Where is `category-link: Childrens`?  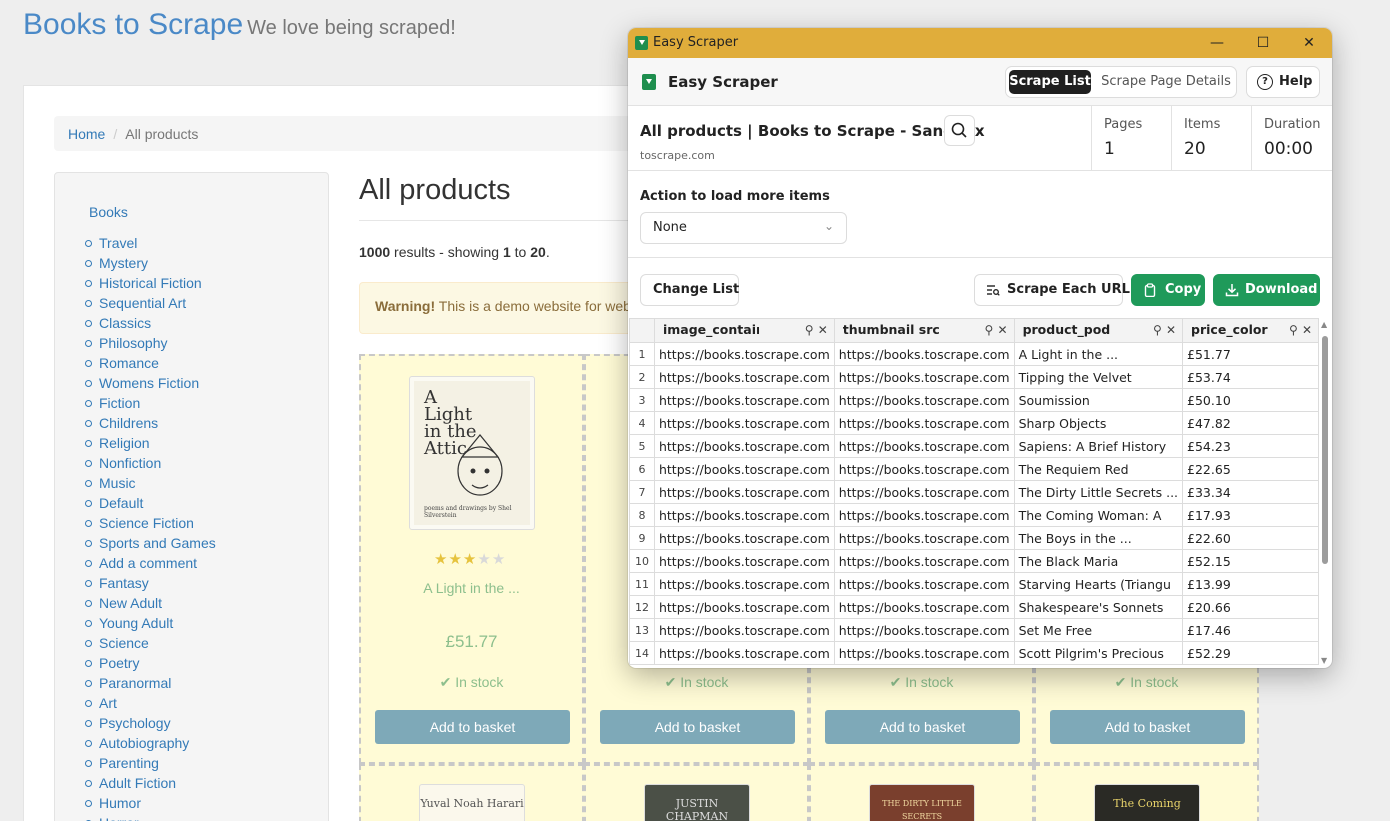 category-link: Childrens is located at coordinates (150, 423).